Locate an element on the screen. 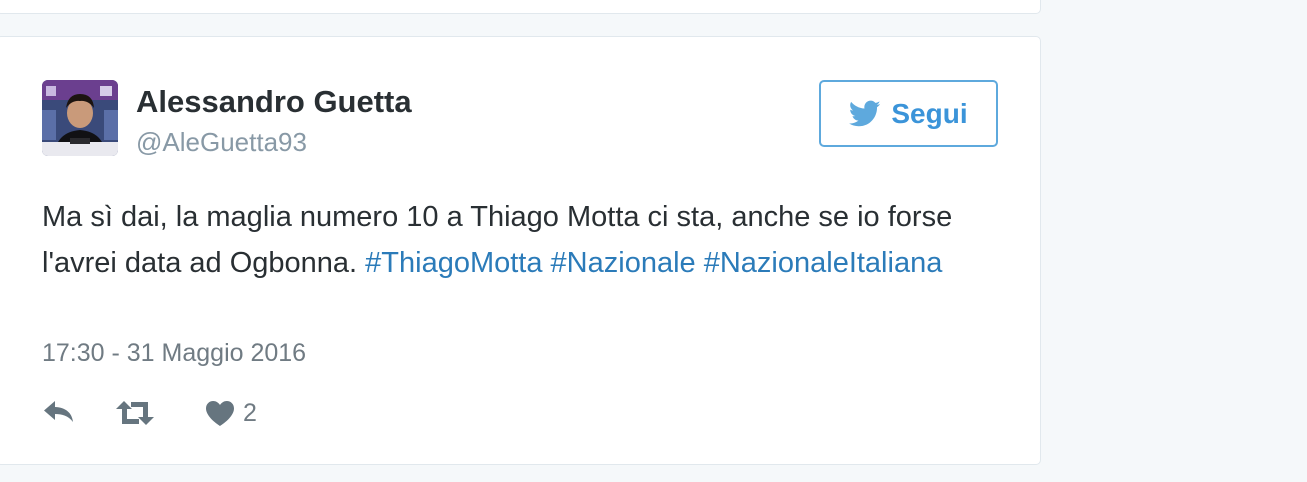 The height and width of the screenshot is (482, 1307). reply-button is located at coordinates (59, 412).